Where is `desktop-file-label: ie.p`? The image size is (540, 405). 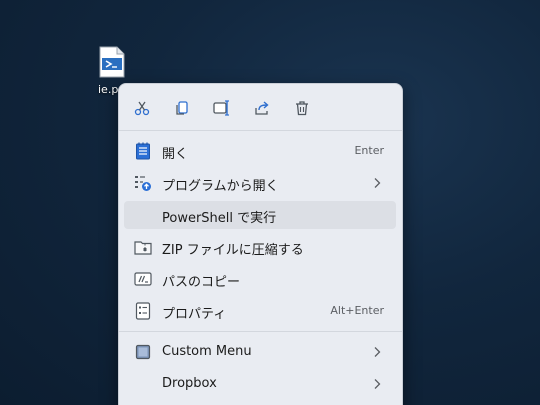 desktop-file-label: ie.p is located at coordinates (108, 89).